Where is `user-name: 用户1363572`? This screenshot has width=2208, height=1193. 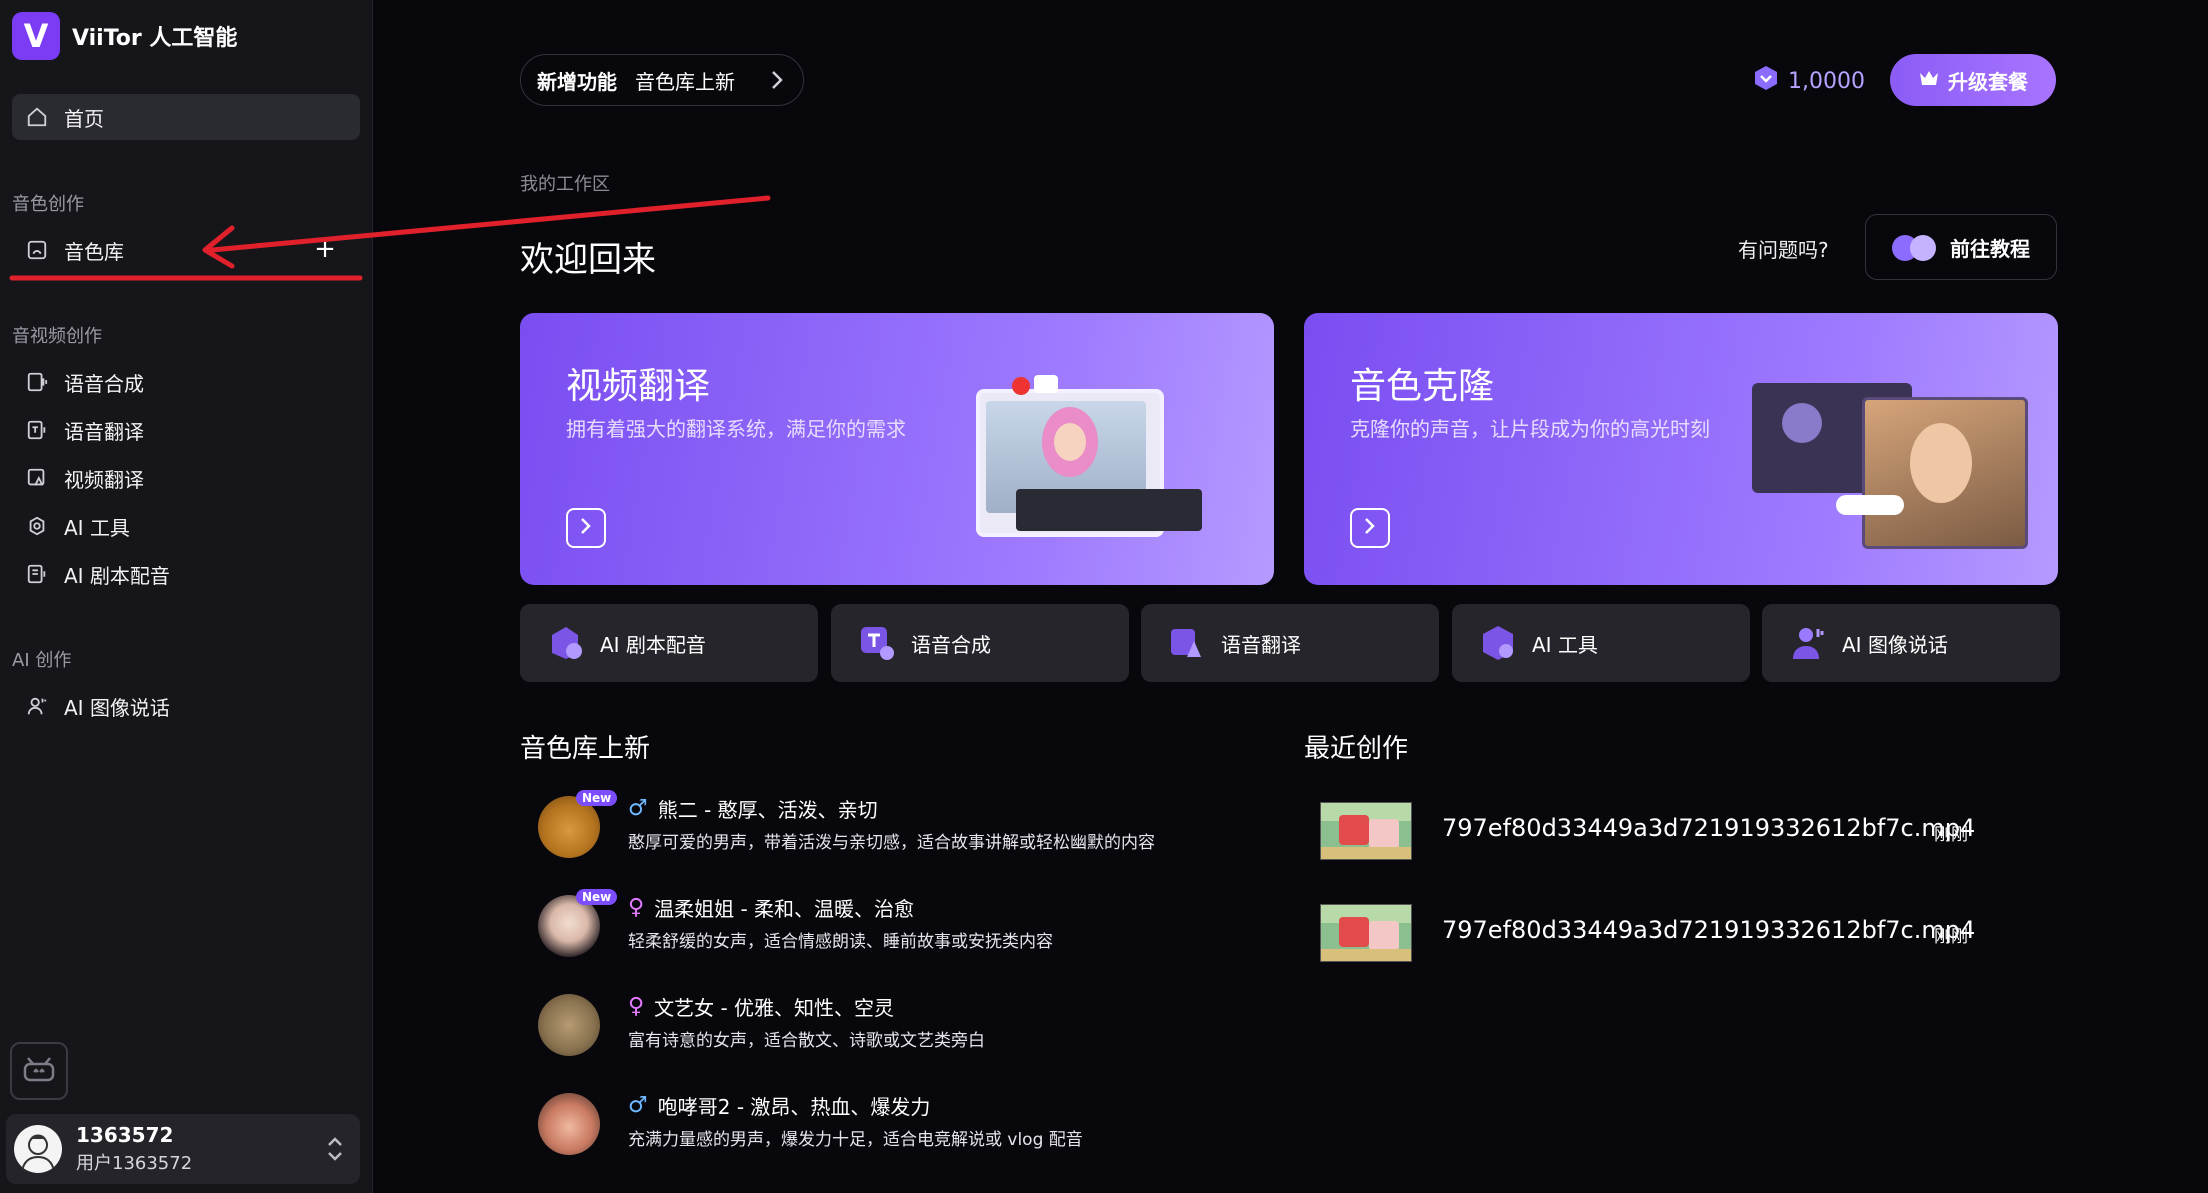 user-name: 用户1363572 is located at coordinates (134, 1163).